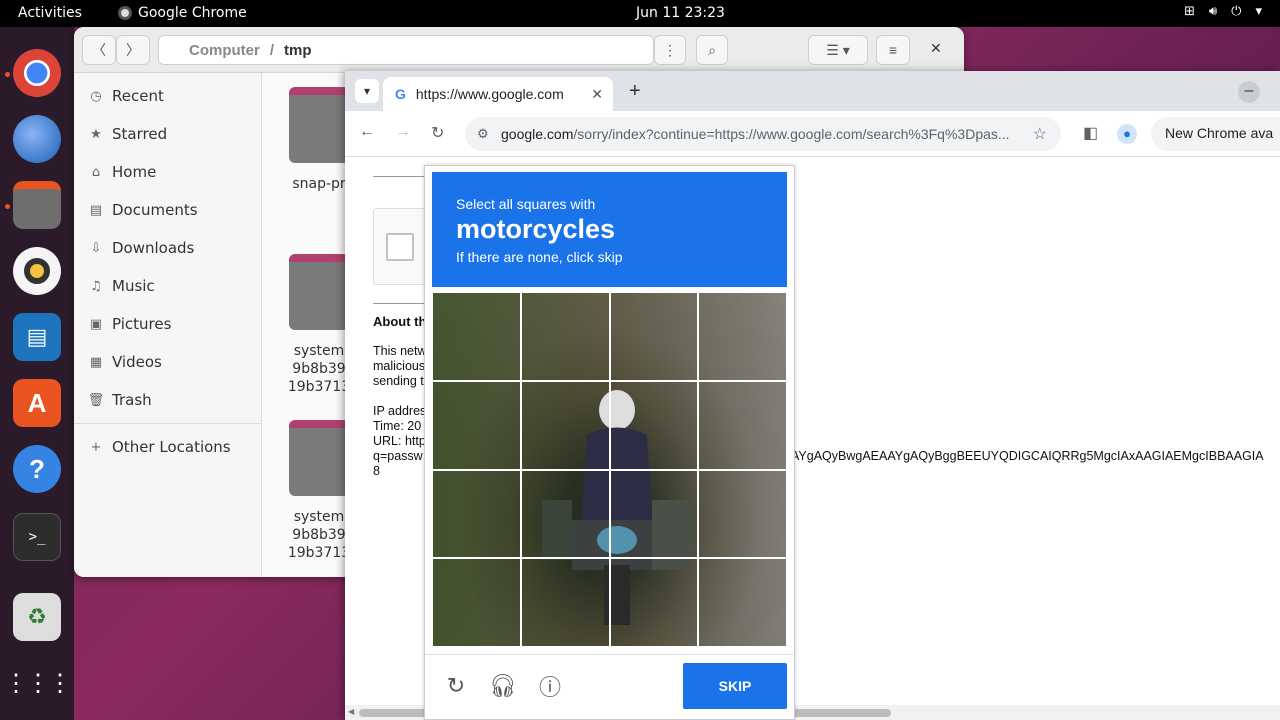 The image size is (1280, 720). I want to click on back-button: 〈, so click(99, 50).